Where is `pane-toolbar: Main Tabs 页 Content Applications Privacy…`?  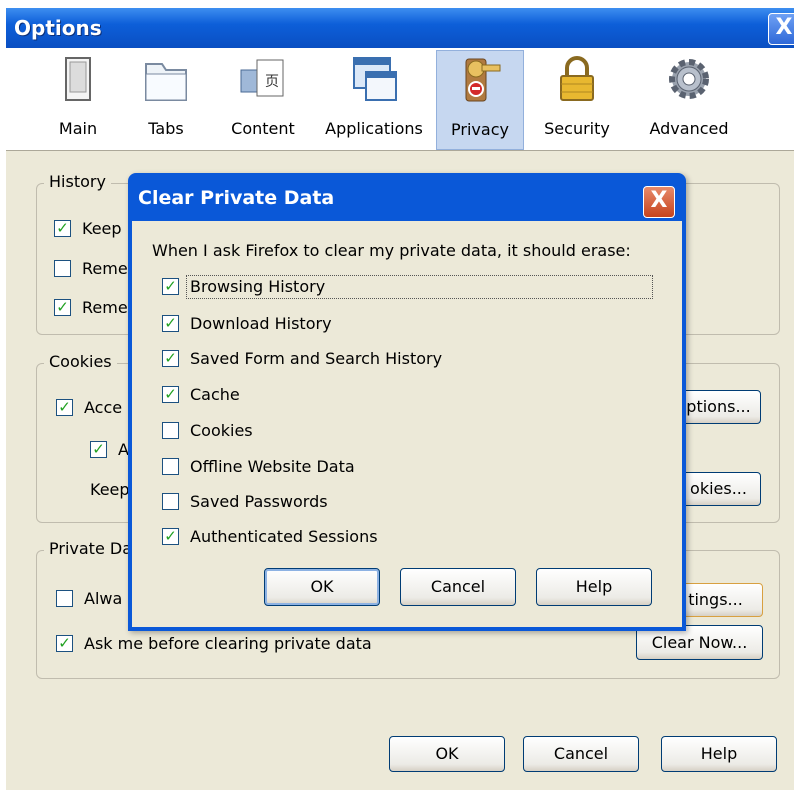
pane-toolbar: Main Tabs 页 Content Applications Privacy… is located at coordinates (400, 99).